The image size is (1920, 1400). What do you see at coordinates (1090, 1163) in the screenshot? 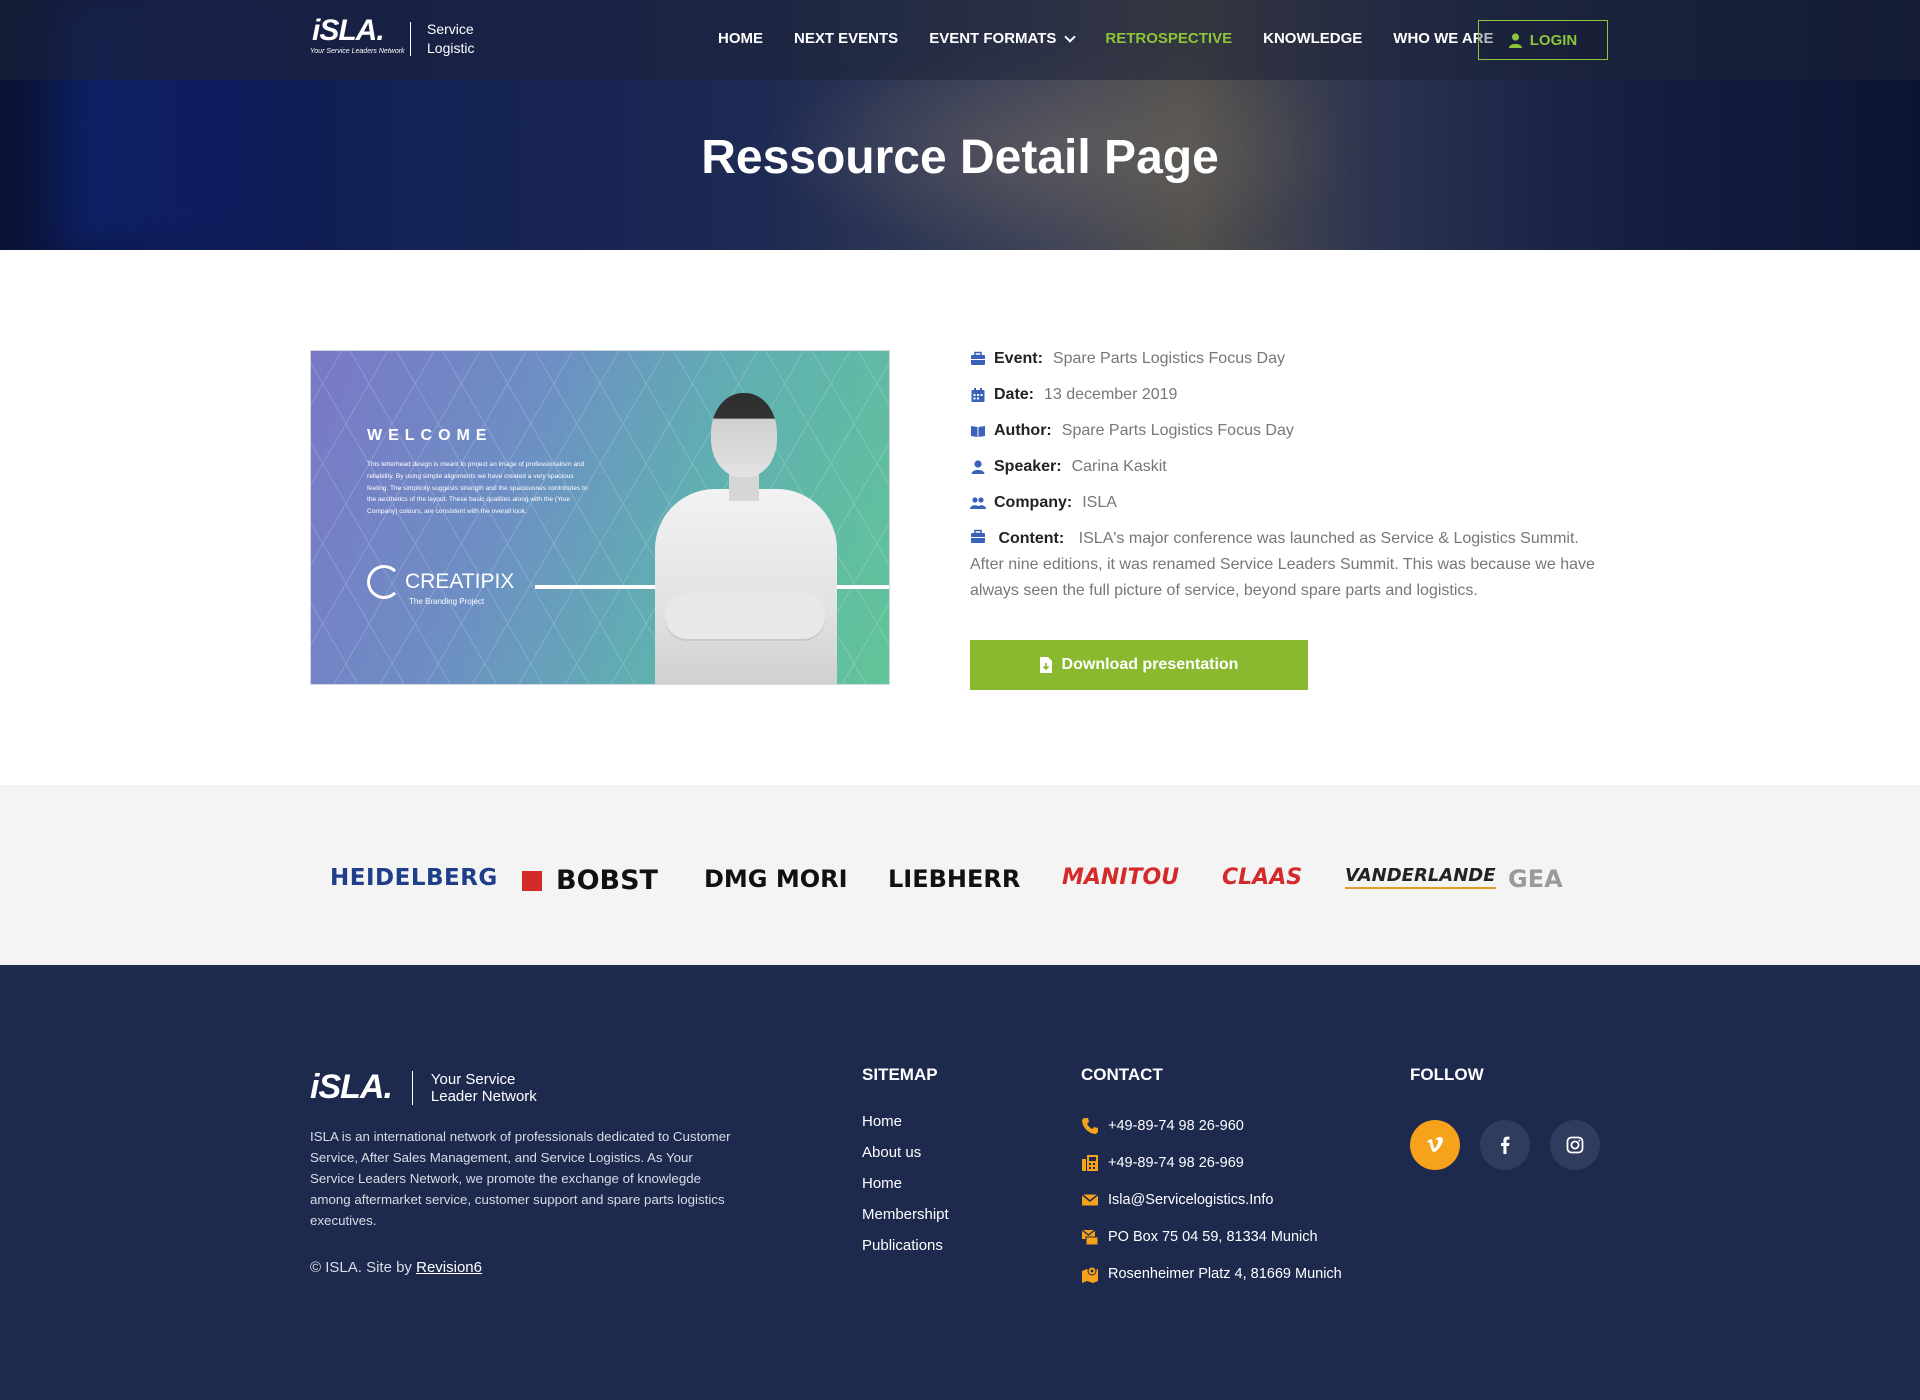
I see `fax-icon` at bounding box center [1090, 1163].